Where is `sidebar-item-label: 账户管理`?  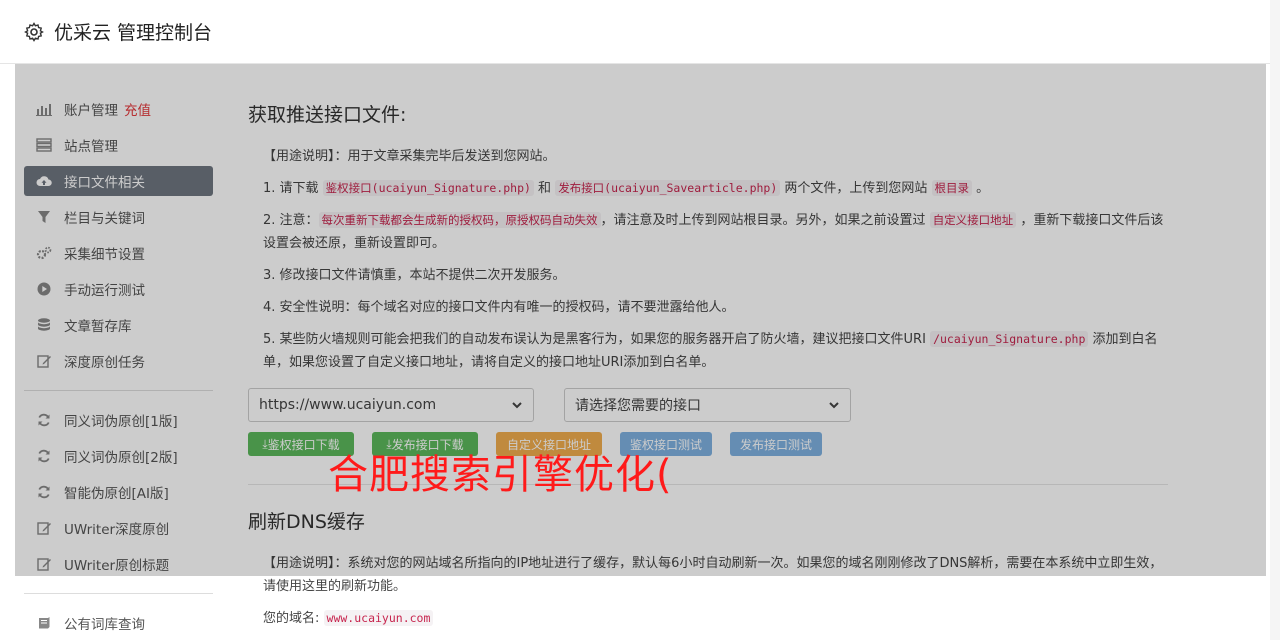
sidebar-item-label: 账户管理 is located at coordinates (91, 111).